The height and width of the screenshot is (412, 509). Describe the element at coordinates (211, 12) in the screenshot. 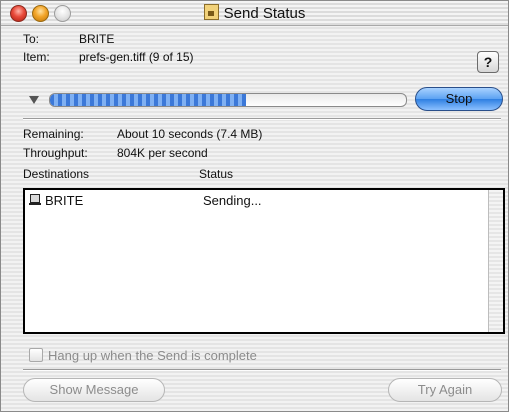

I see `document-icon` at that location.